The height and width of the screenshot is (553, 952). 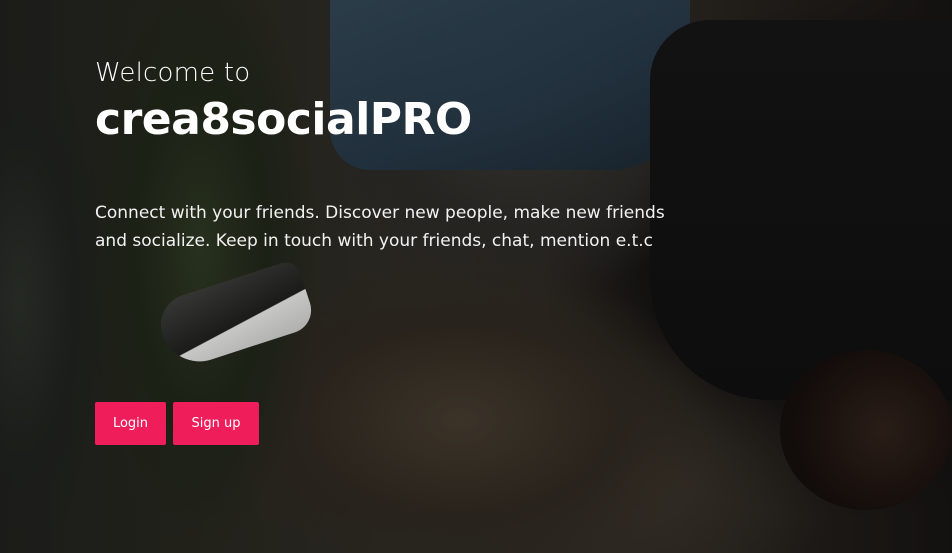 What do you see at coordinates (216, 423) in the screenshot?
I see `signup-button: Sign up` at bounding box center [216, 423].